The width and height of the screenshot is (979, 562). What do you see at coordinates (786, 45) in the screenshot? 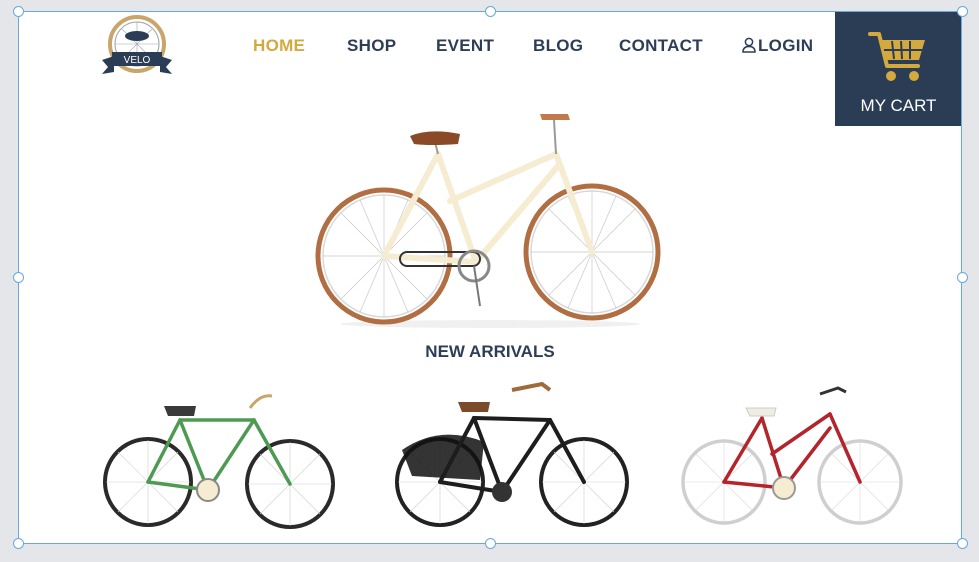
I see `nav-login-label: LOGIN` at bounding box center [786, 45].